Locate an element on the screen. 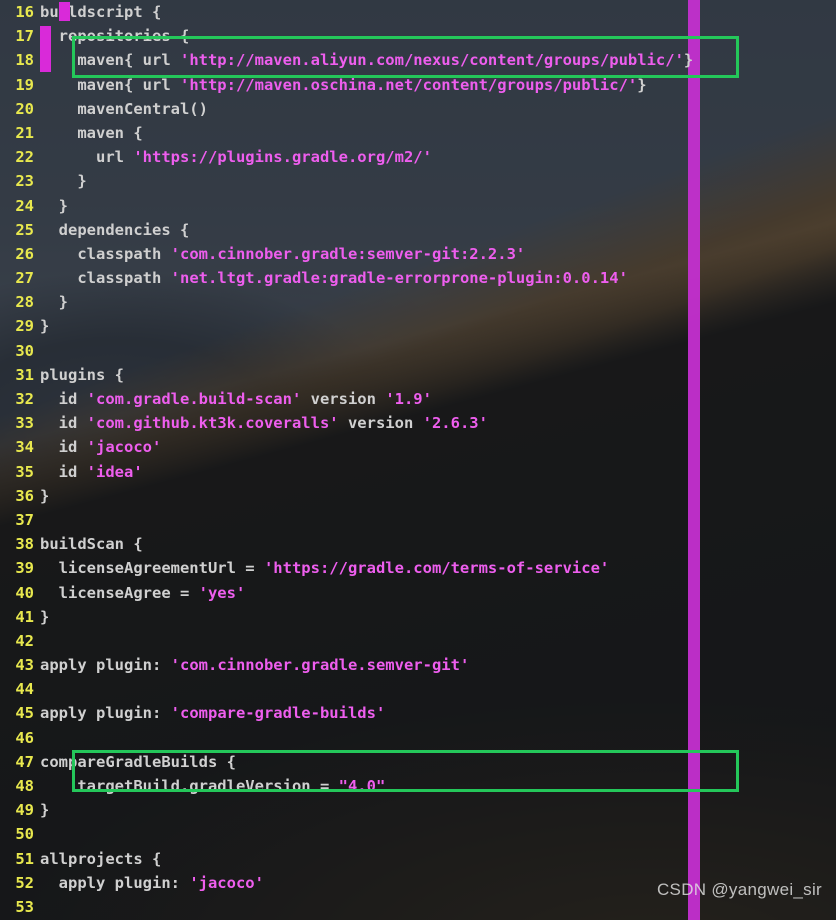 This screenshot has height=920, width=836. string-token: '2.6.3' is located at coordinates (455, 423).